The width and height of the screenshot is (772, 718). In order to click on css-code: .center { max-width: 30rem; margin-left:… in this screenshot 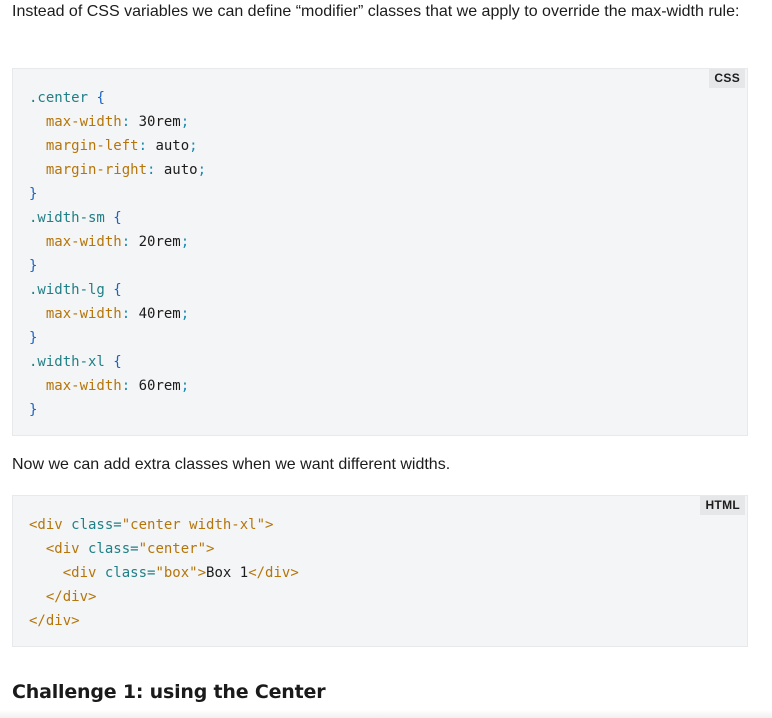, I will do `click(117, 254)`.